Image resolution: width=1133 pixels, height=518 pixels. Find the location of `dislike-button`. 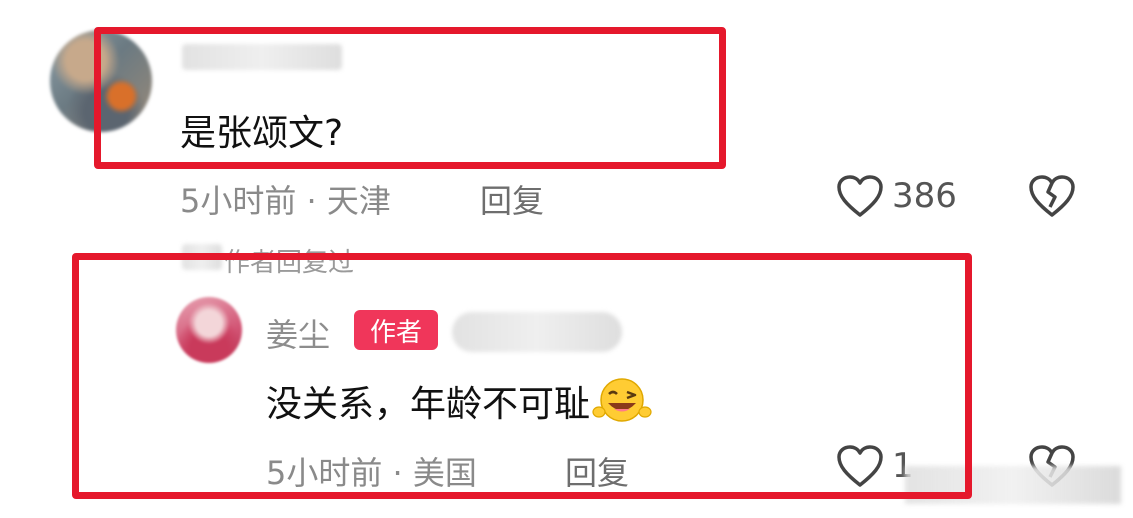

dislike-button is located at coordinates (1052, 198).